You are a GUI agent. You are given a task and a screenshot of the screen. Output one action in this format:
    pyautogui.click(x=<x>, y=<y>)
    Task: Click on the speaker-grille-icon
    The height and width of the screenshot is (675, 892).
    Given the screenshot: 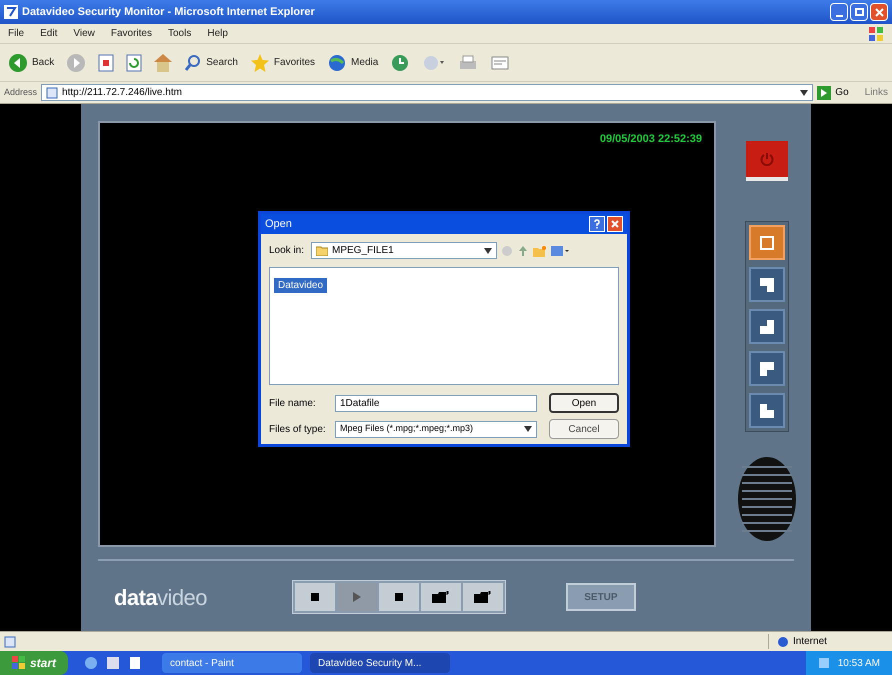 What is the action you would take?
    pyautogui.click(x=767, y=499)
    